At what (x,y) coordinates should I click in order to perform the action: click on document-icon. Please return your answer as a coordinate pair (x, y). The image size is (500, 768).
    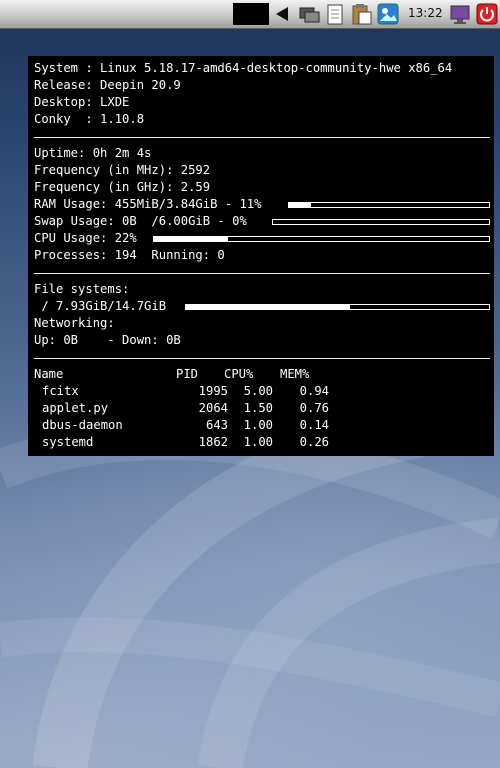
    Looking at the image, I should click on (335, 14).